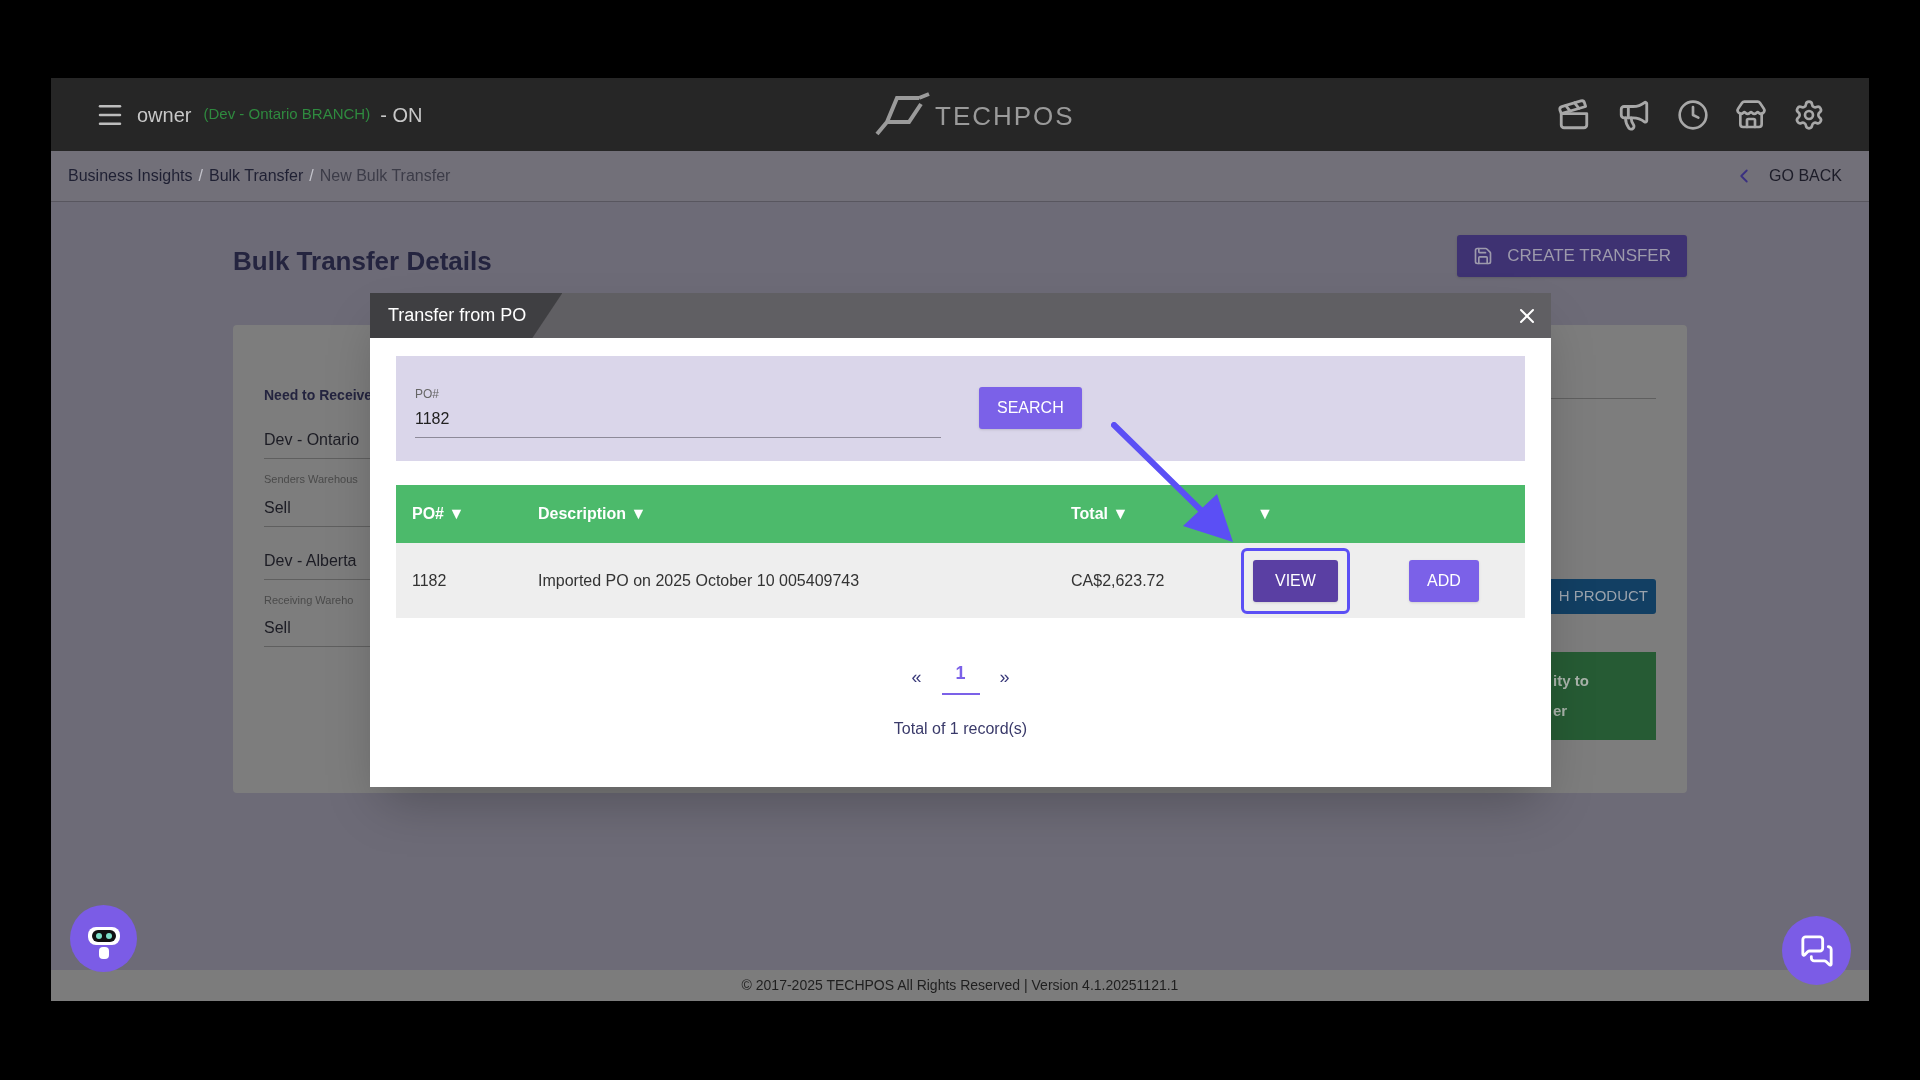 The image size is (1920, 1080). I want to click on table-cell: Imported PO on 2025 October 10 005409743, so click(788, 580).